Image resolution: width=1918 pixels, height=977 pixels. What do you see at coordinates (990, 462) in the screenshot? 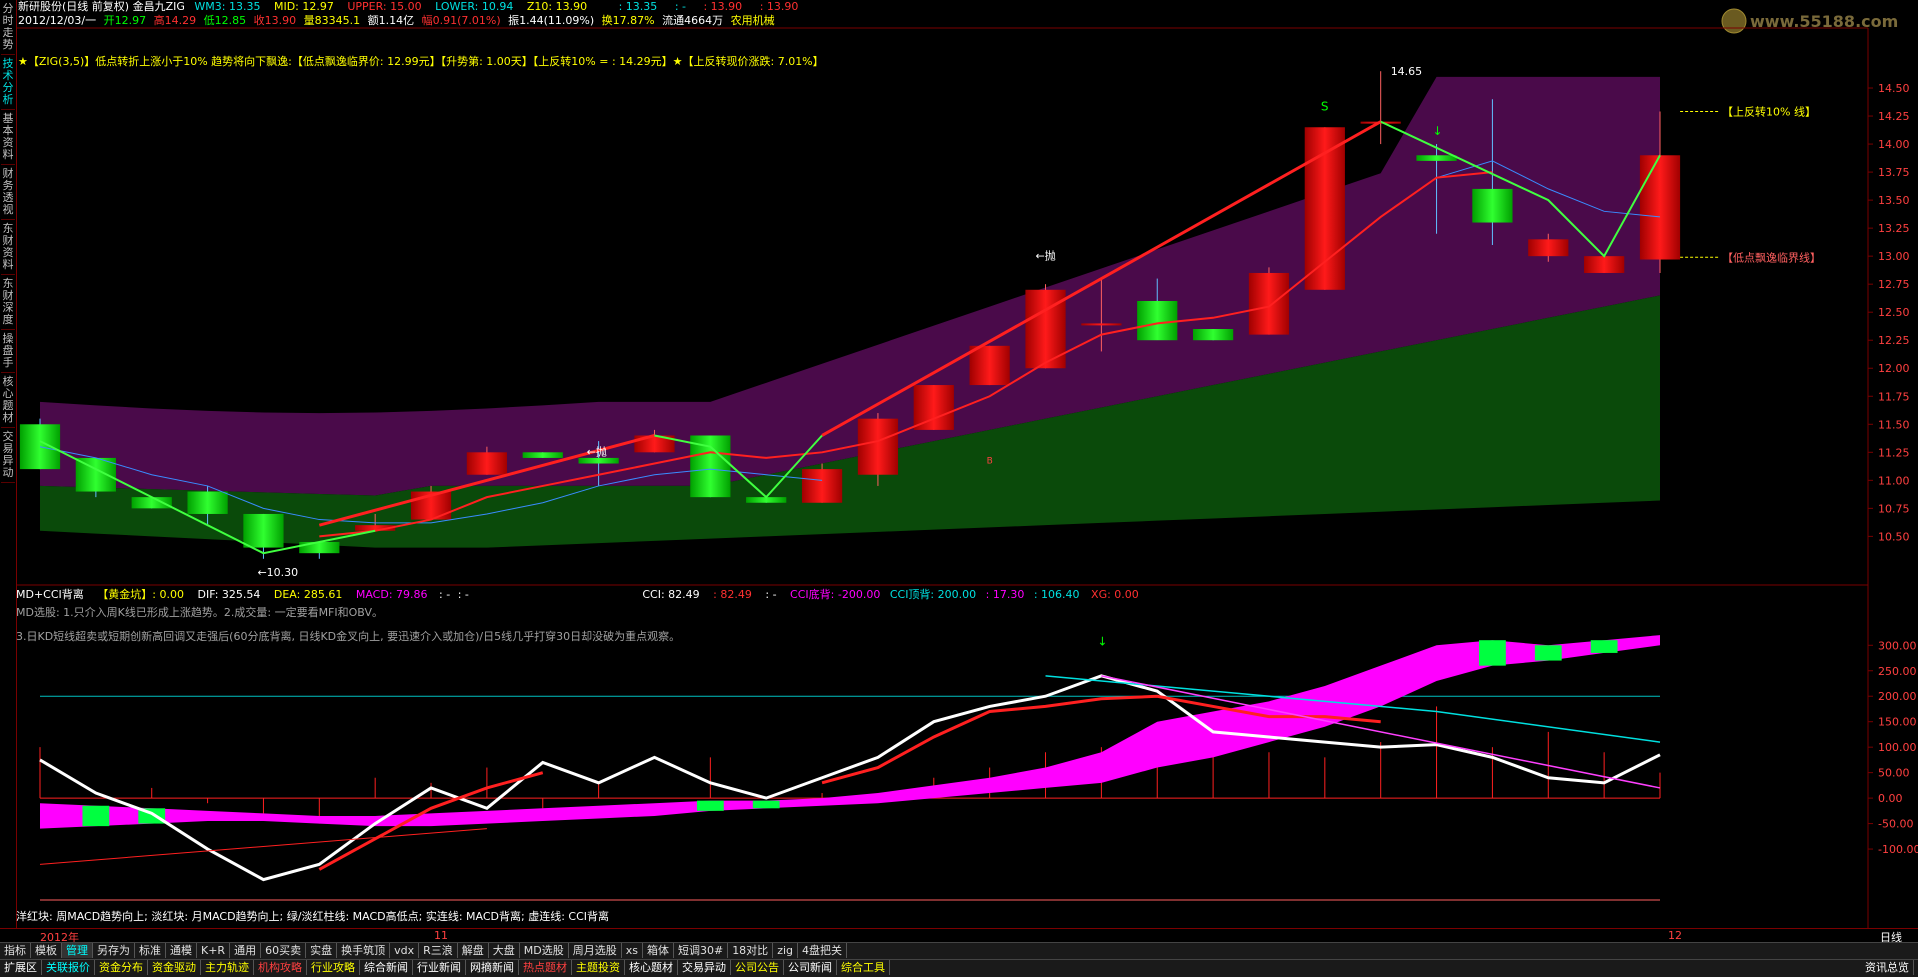
I see `b-signal-label: B` at bounding box center [990, 462].